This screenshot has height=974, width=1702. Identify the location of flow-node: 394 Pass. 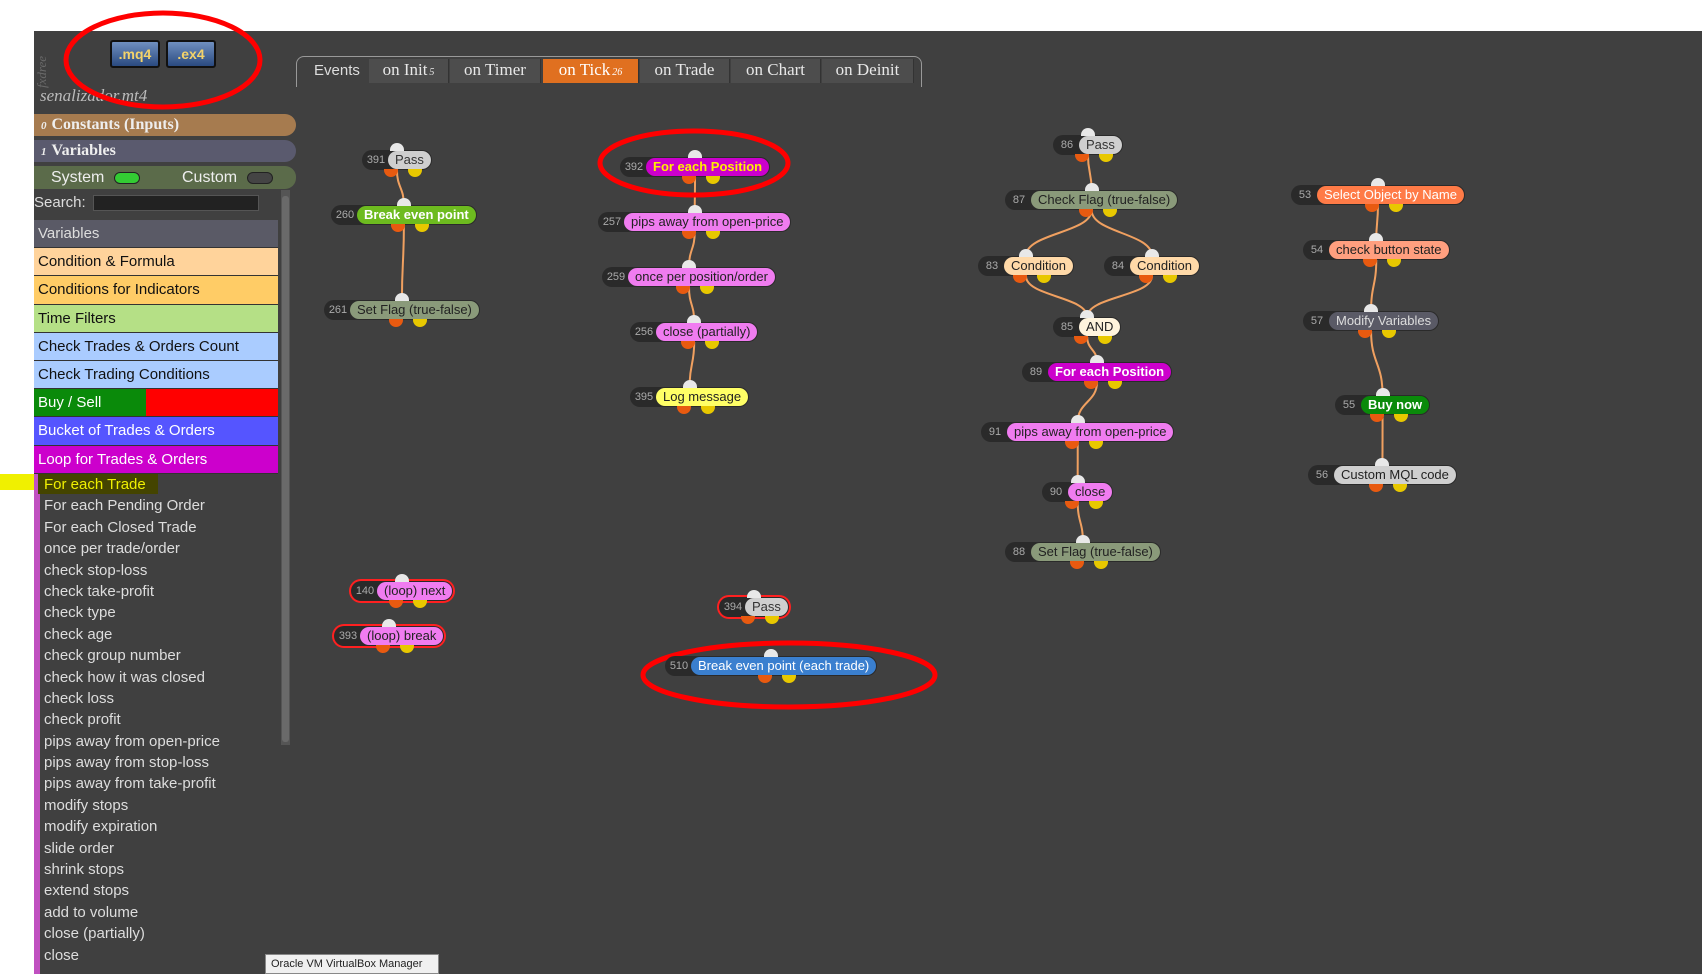
(754, 607).